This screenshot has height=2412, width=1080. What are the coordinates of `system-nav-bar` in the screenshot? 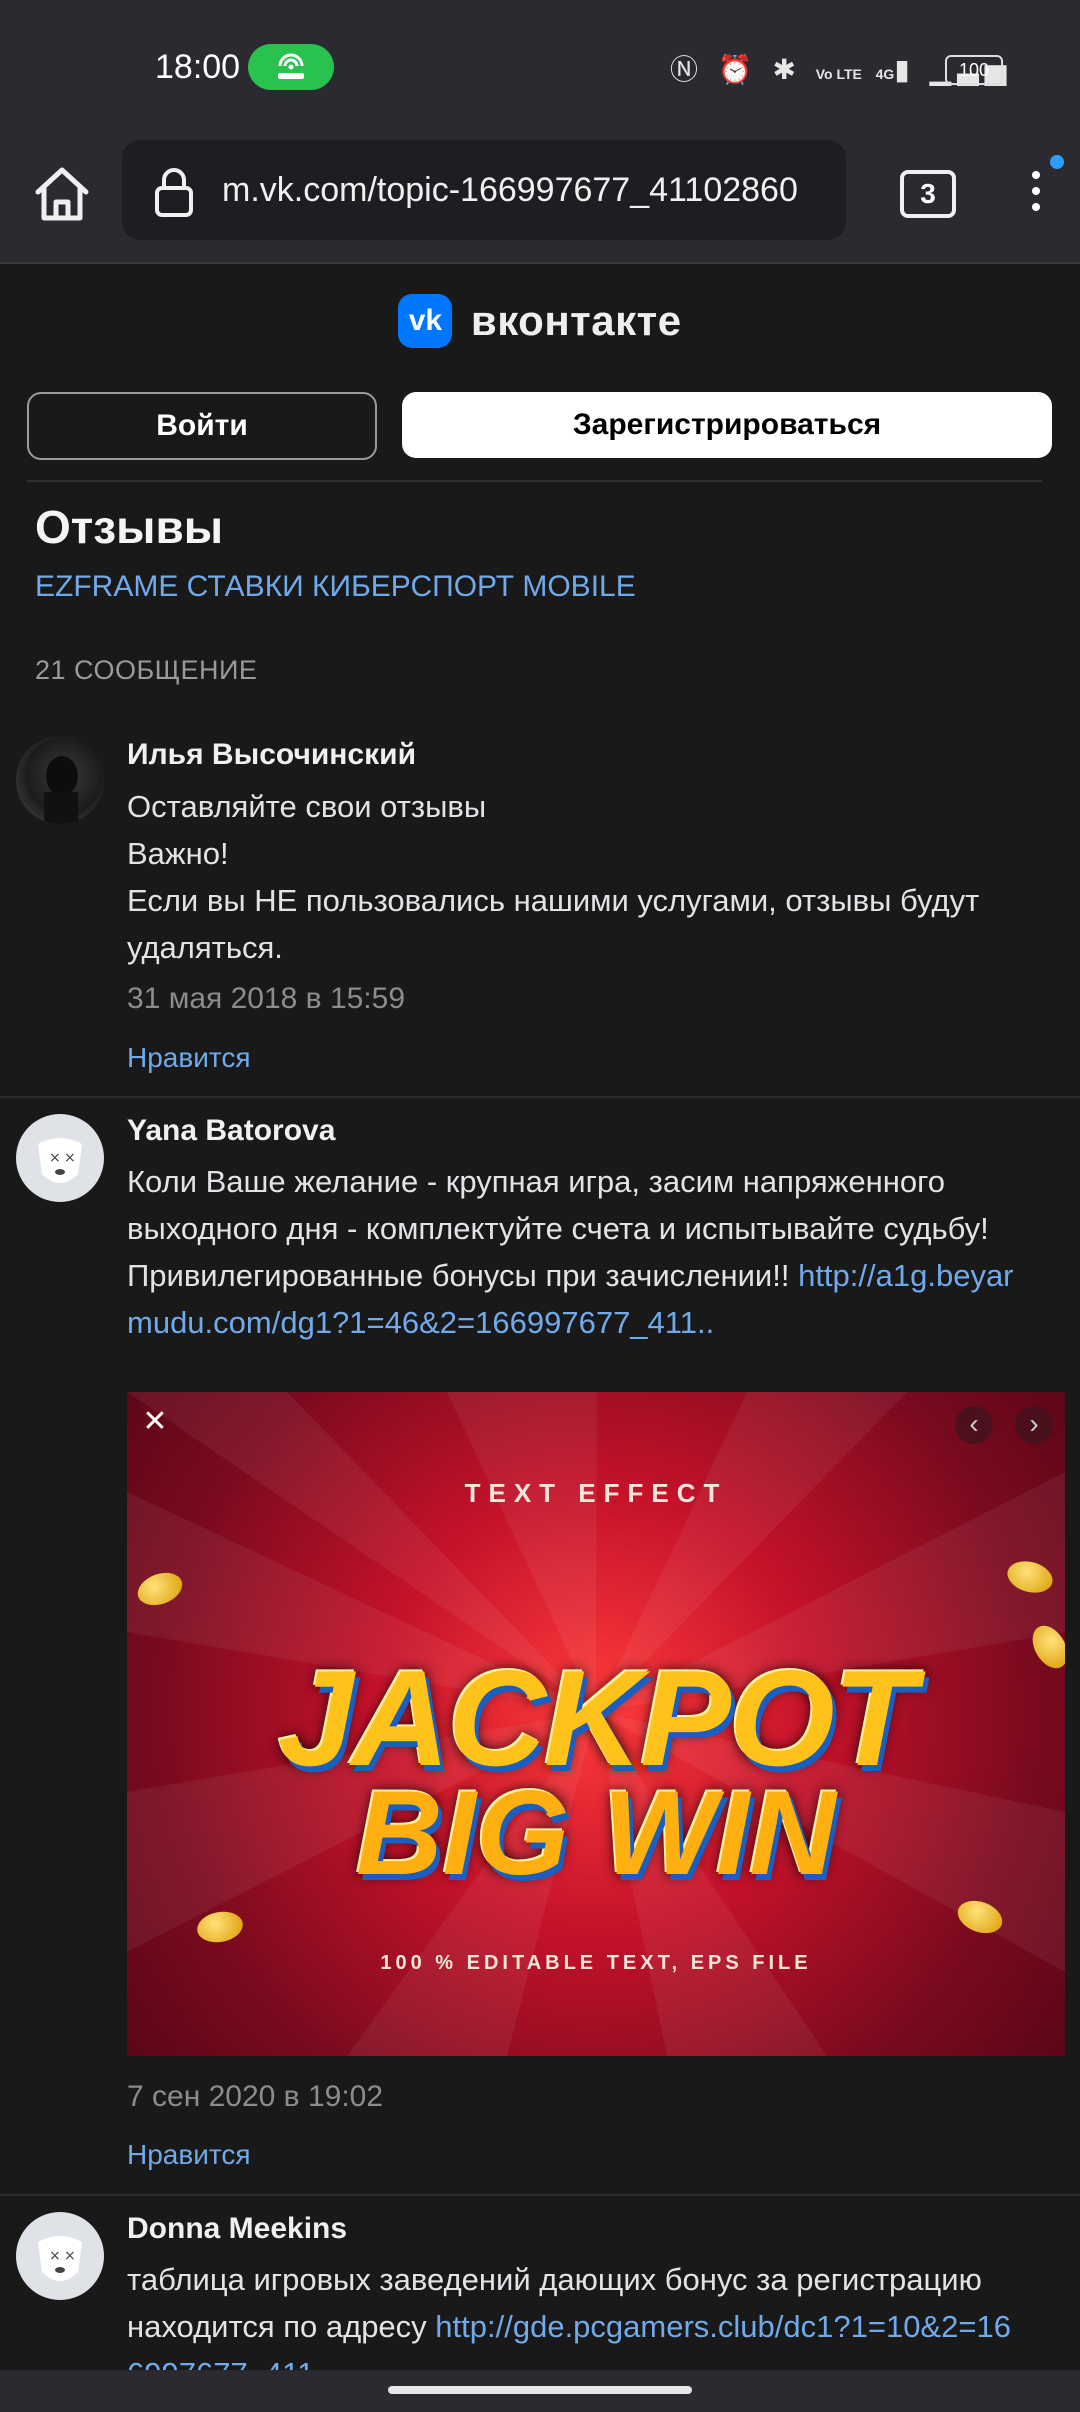 It's located at (540, 2391).